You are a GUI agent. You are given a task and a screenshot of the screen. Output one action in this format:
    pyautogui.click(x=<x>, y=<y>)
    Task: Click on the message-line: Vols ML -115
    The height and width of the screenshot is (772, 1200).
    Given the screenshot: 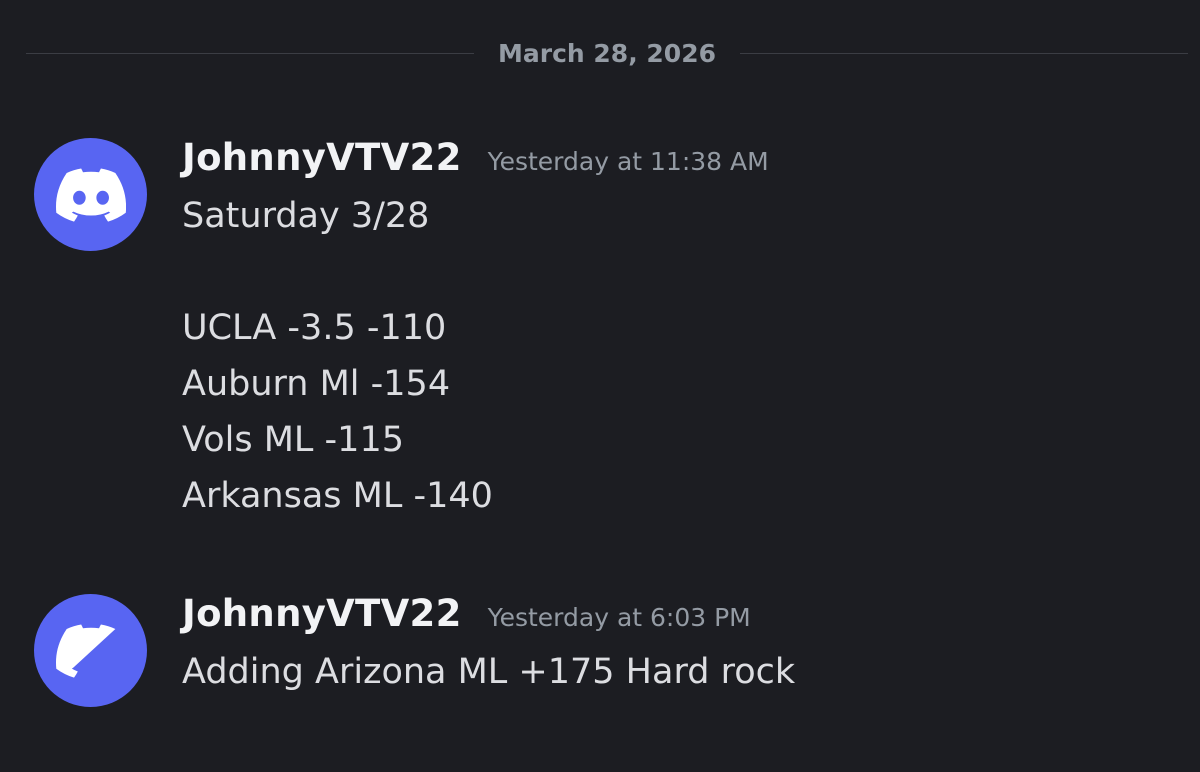 What is the action you would take?
    pyautogui.click(x=293, y=440)
    